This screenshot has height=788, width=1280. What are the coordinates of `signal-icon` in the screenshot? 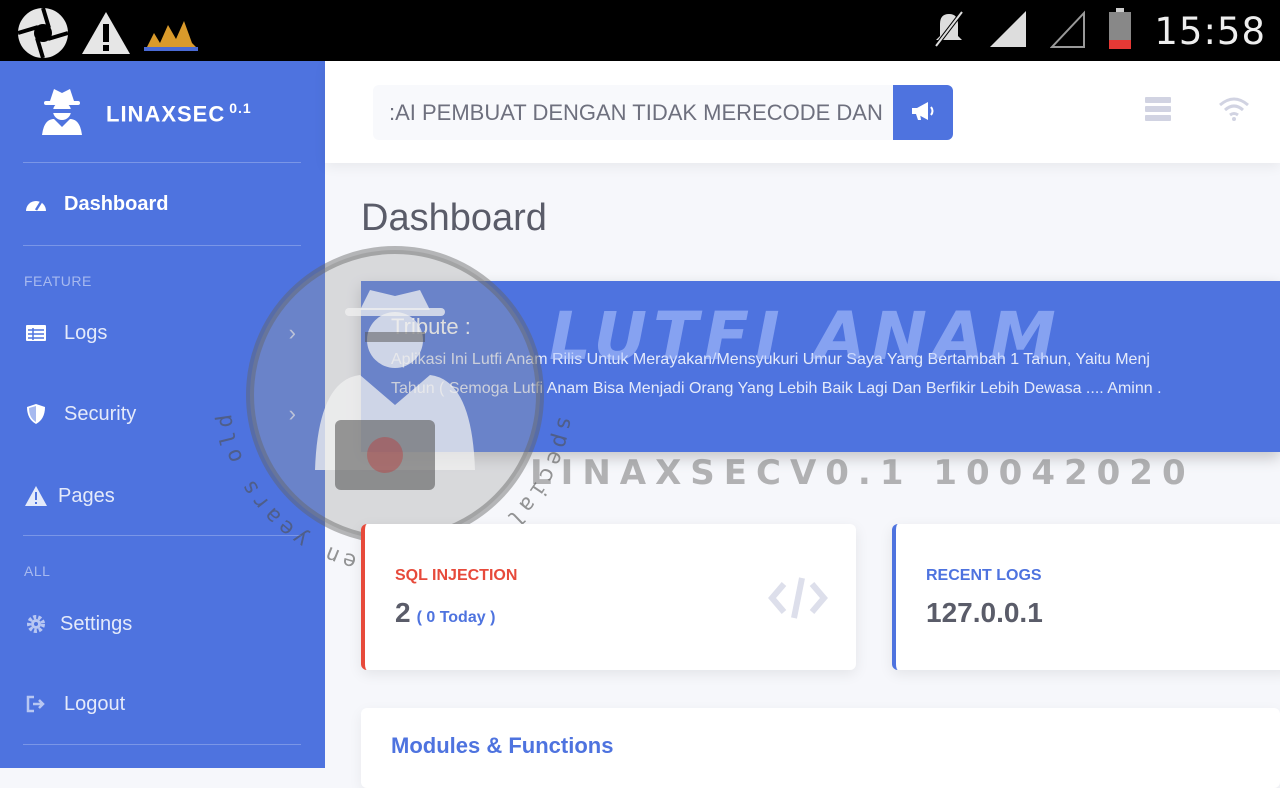 It's located at (1008, 31).